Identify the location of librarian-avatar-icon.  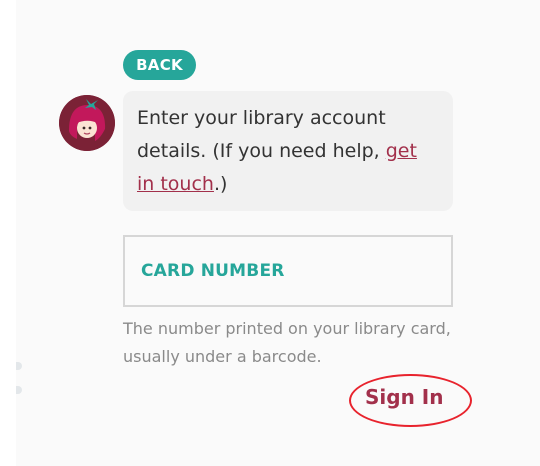
(87, 123).